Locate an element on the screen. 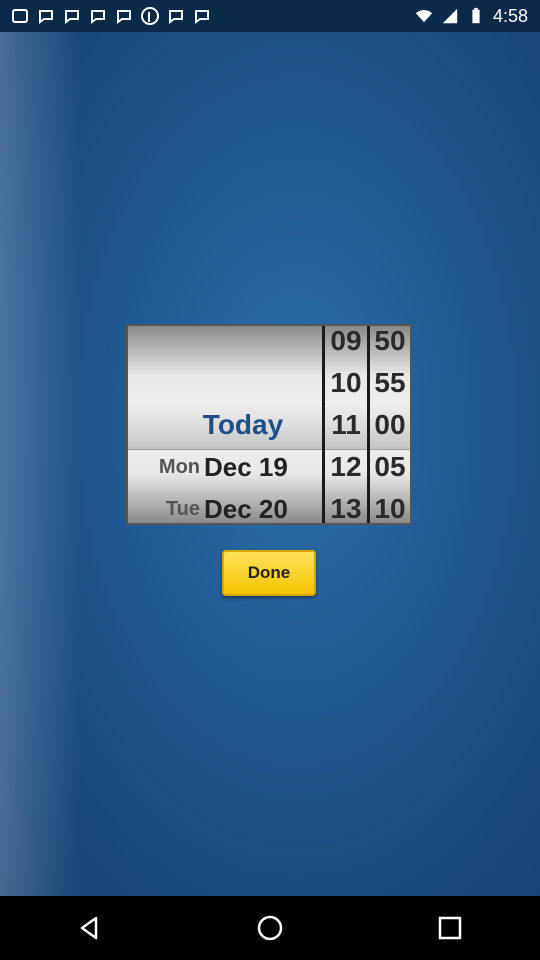  hour-item-selected: 11 is located at coordinates (346, 425).